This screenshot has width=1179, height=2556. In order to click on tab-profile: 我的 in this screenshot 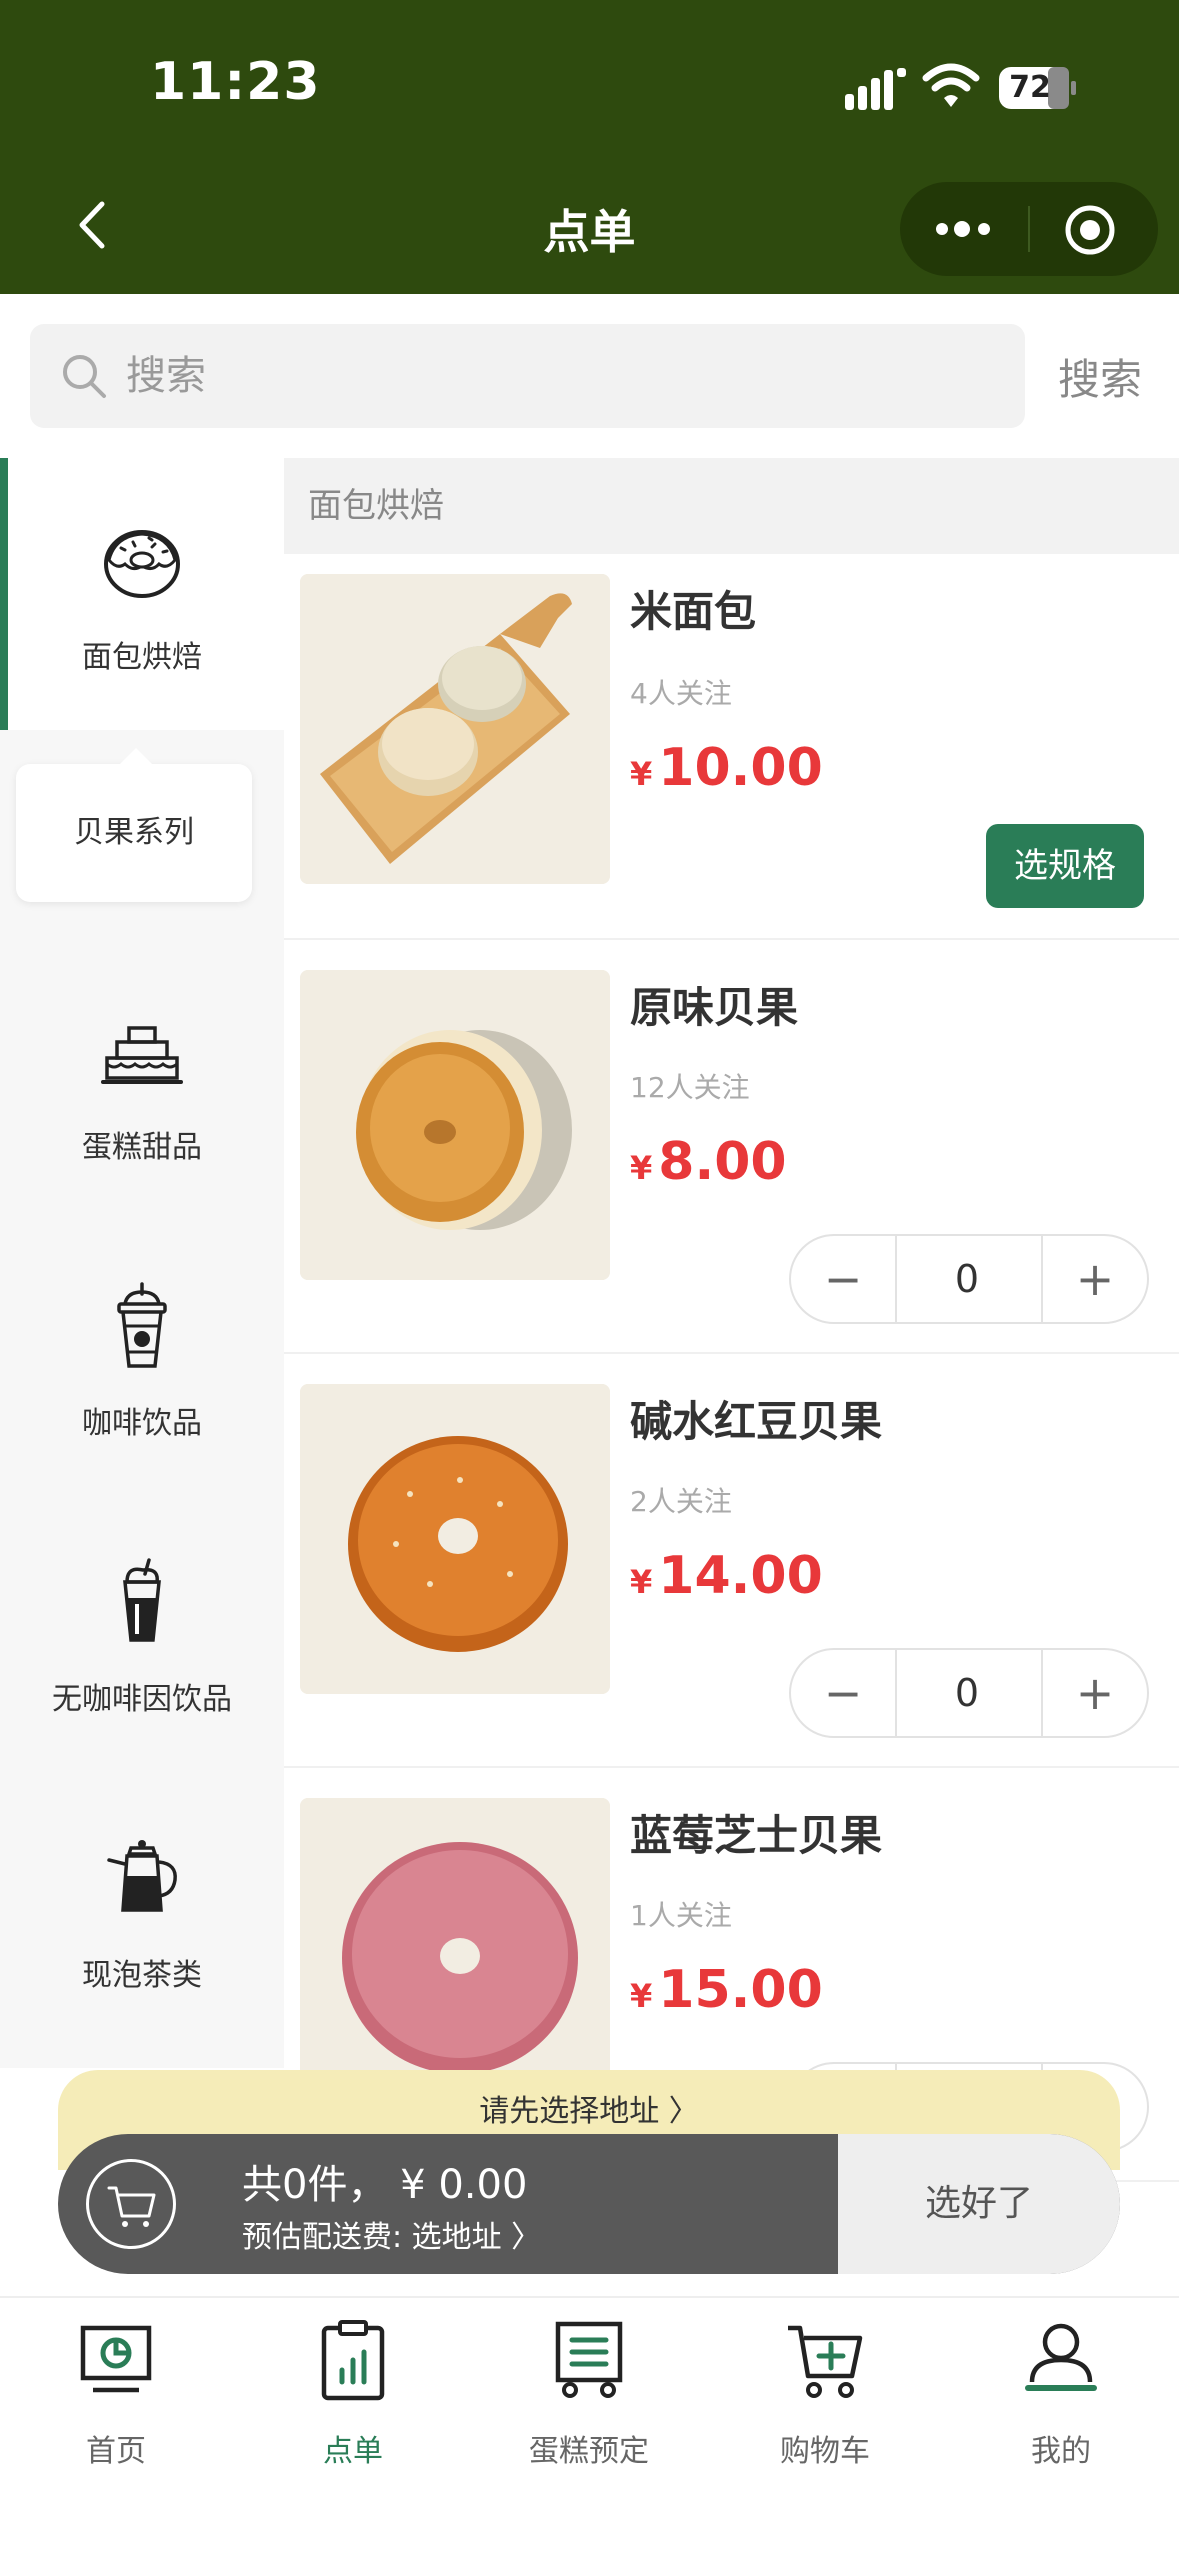, I will do `click(1061, 2393)`.